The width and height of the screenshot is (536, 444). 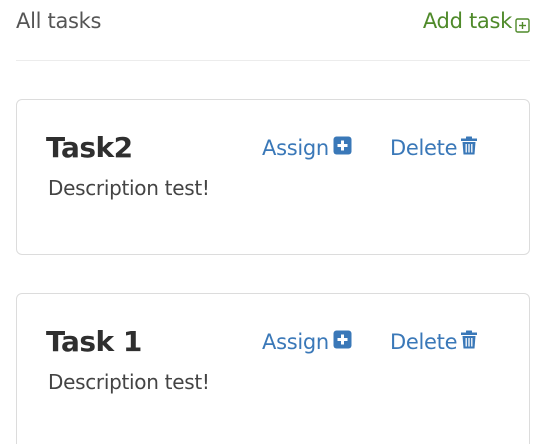 I want to click on add-task-label: Add task, so click(x=467, y=21).